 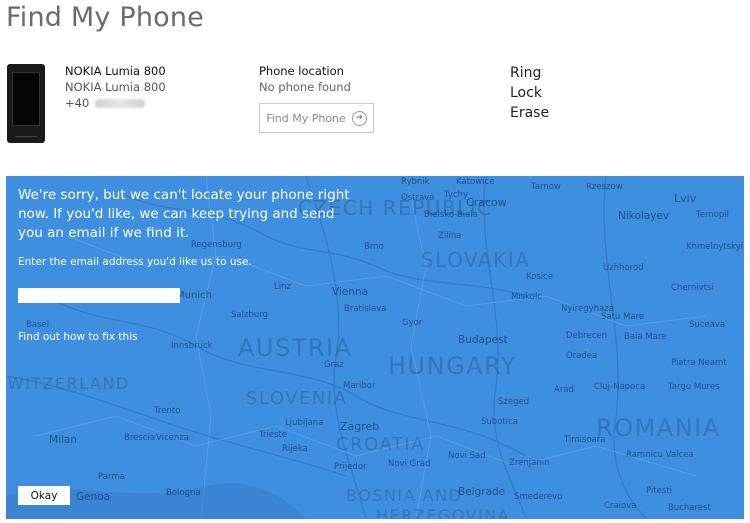 I want to click on map-city: Bielsko-Biala, so click(x=451, y=215).